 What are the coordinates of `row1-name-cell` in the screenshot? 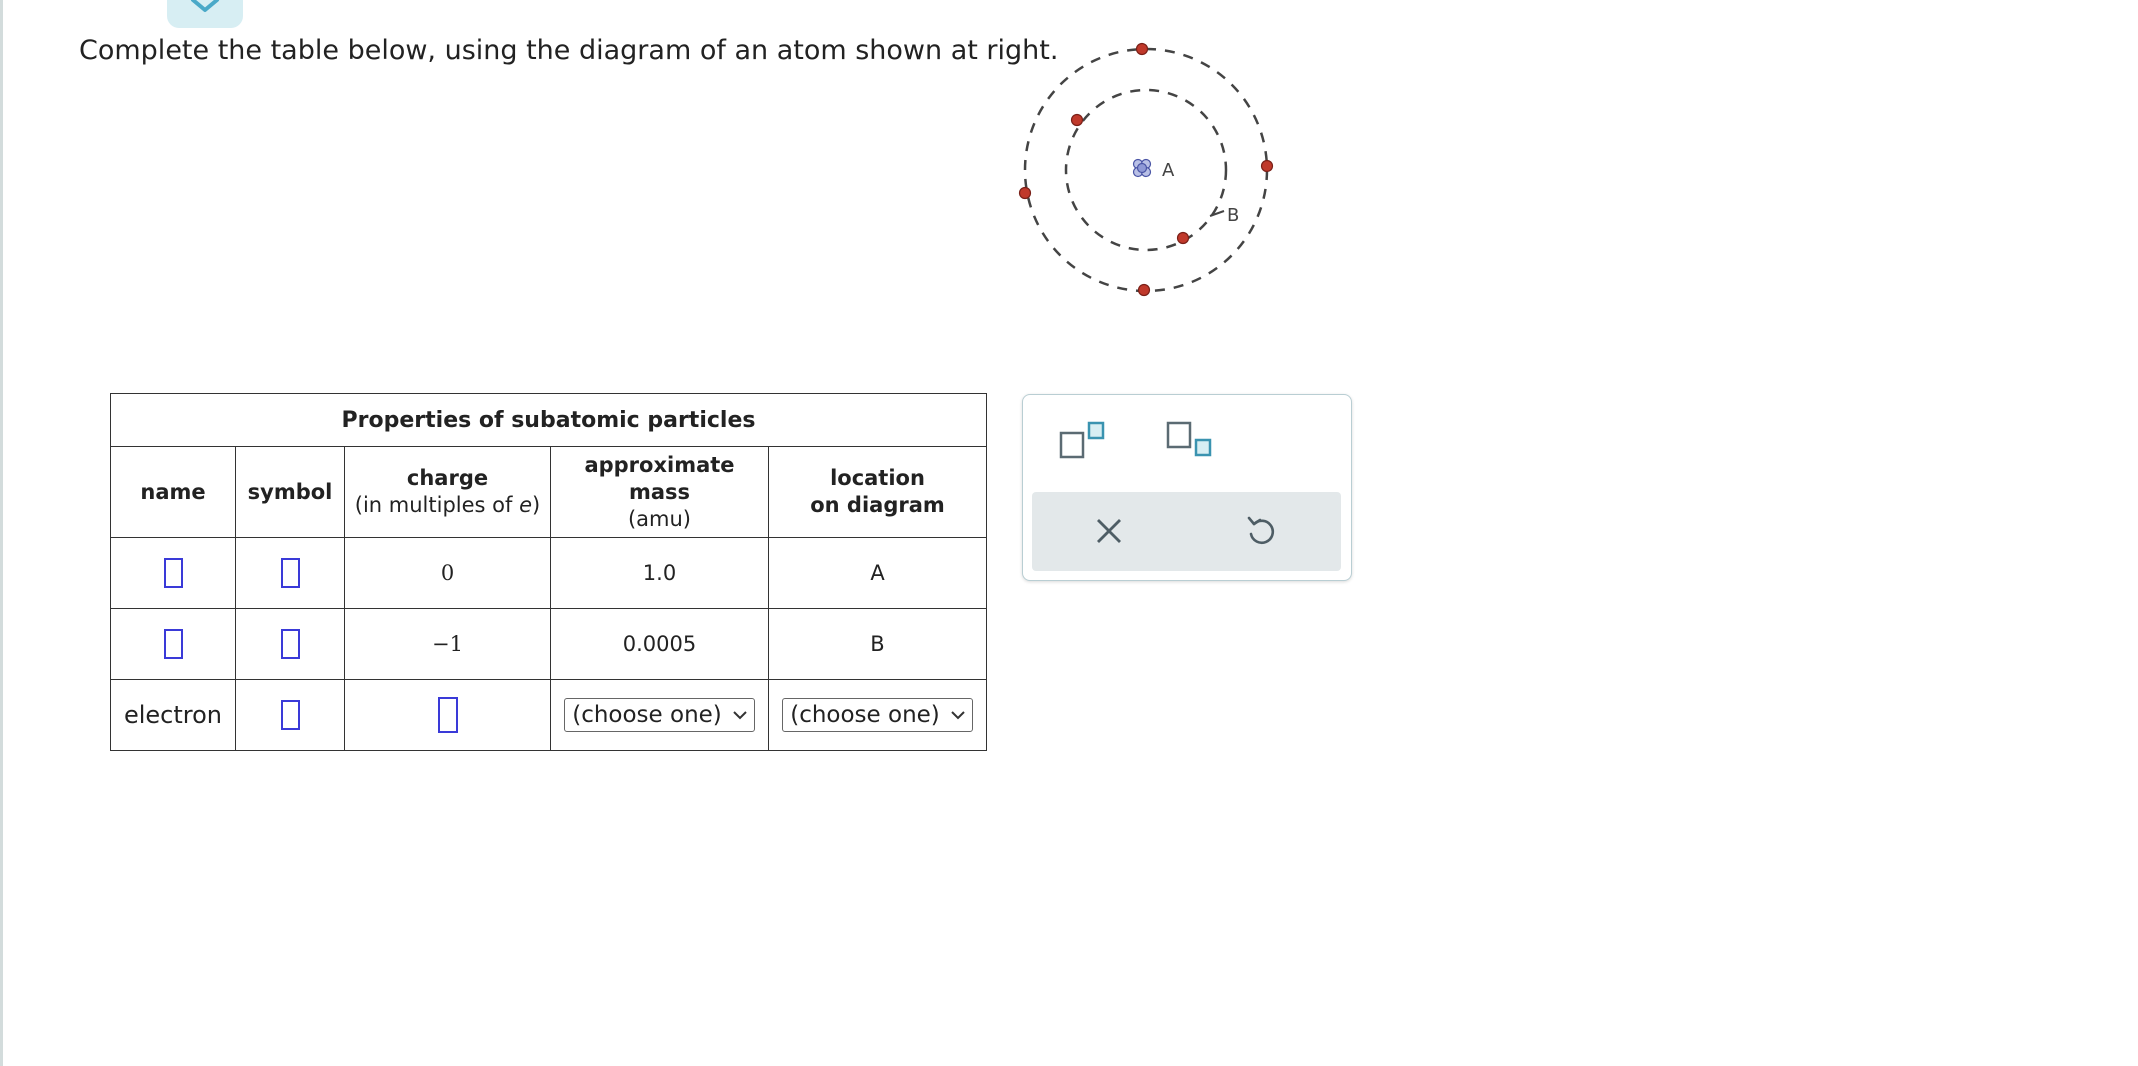 It's located at (173, 573).